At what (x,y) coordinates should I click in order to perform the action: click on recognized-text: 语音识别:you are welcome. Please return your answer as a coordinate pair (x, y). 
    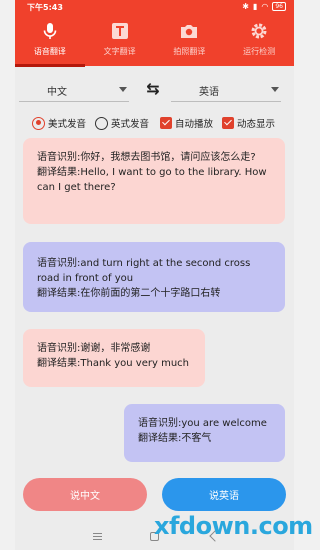
    Looking at the image, I should click on (202, 423).